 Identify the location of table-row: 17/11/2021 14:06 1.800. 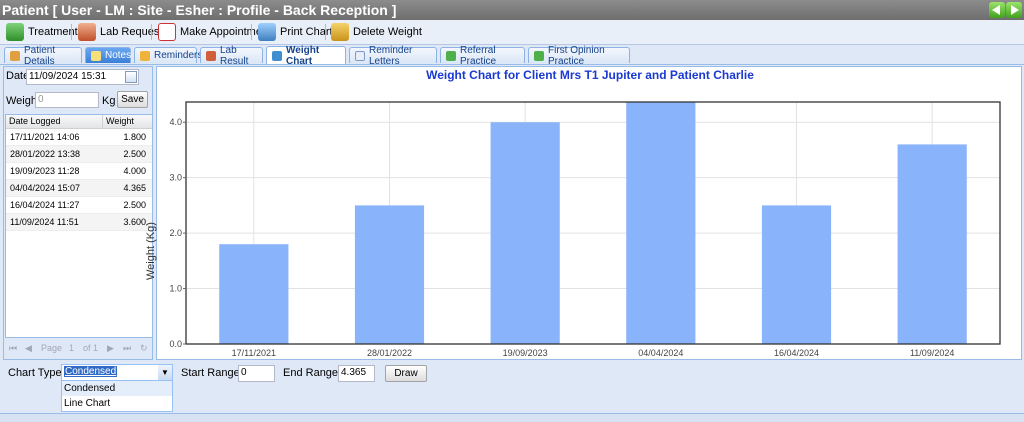
(79, 137).